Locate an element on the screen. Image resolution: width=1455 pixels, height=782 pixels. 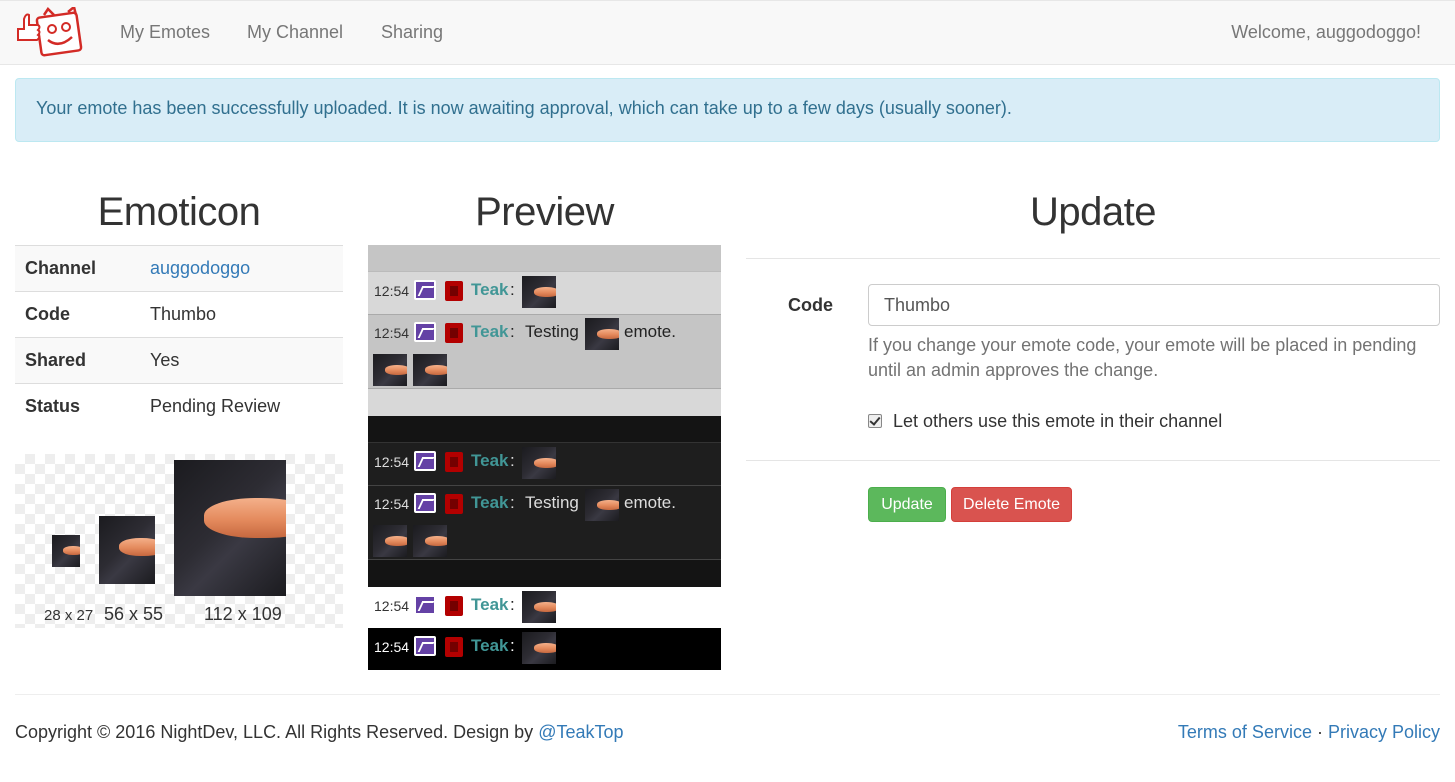
table-row: Shared Yes is located at coordinates (179, 360).